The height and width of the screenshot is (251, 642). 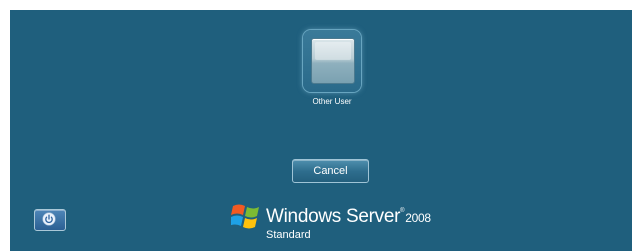 I want to click on product-version: 2008, so click(x=418, y=218).